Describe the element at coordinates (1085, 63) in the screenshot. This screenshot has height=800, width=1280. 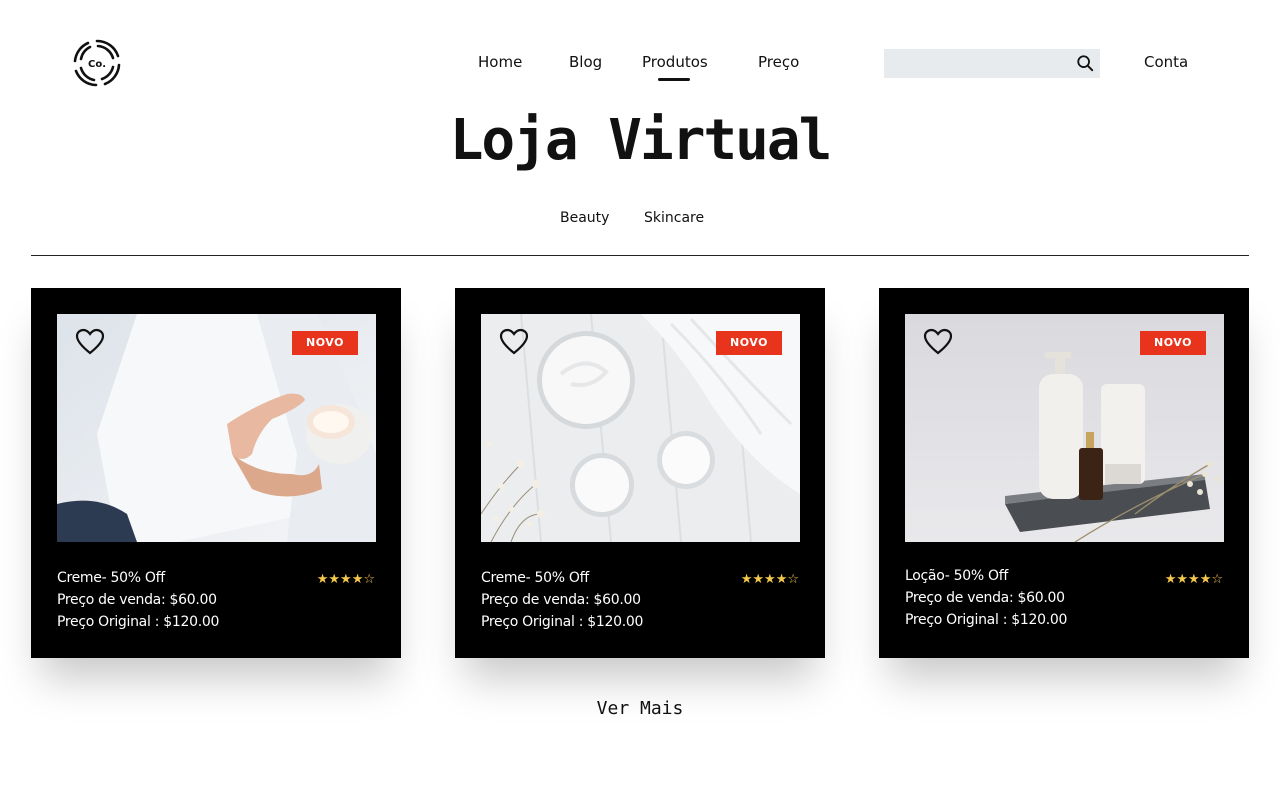
I see `search-icon` at that location.